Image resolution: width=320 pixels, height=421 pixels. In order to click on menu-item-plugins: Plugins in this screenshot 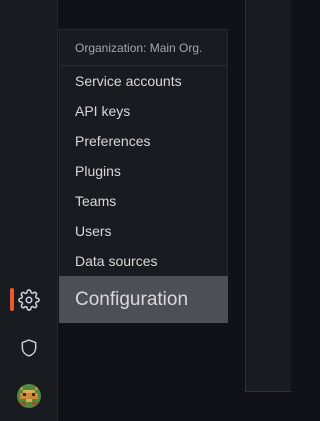, I will do `click(143, 171)`.